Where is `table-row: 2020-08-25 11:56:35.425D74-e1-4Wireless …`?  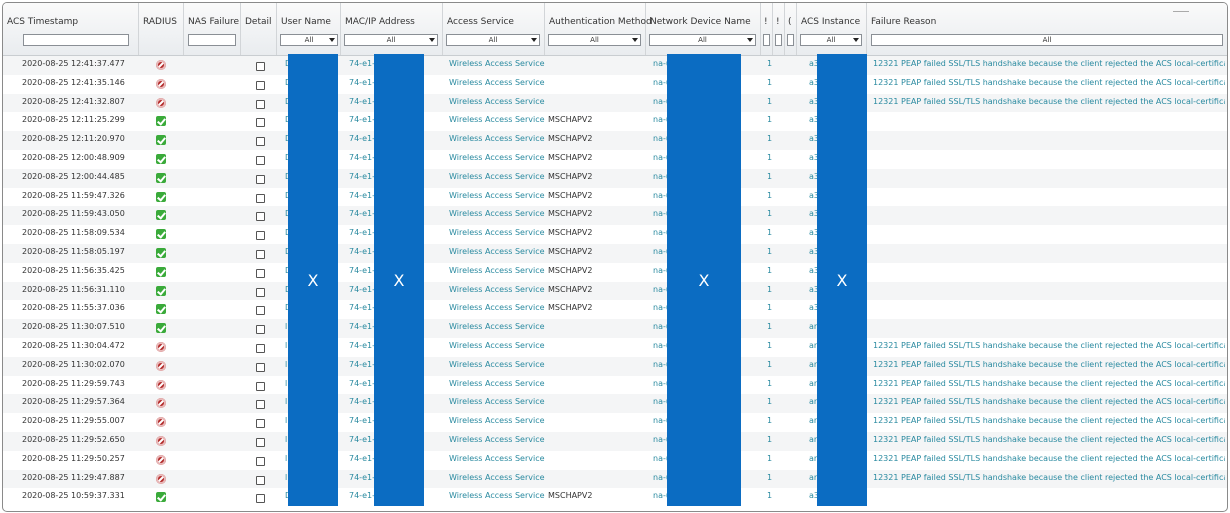 table-row: 2020-08-25 11:56:35.425D74-e1-4Wireless … is located at coordinates (615, 272).